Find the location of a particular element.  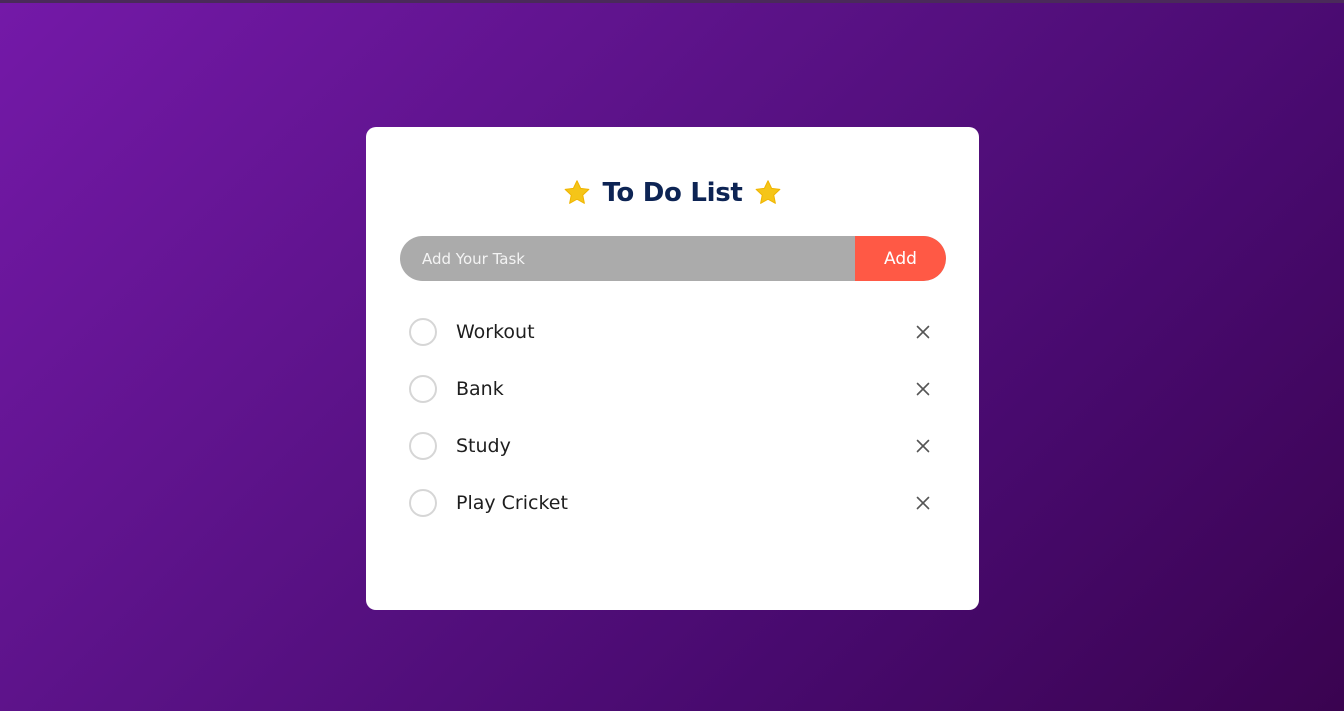

title-row: To Do List is located at coordinates (672, 193).